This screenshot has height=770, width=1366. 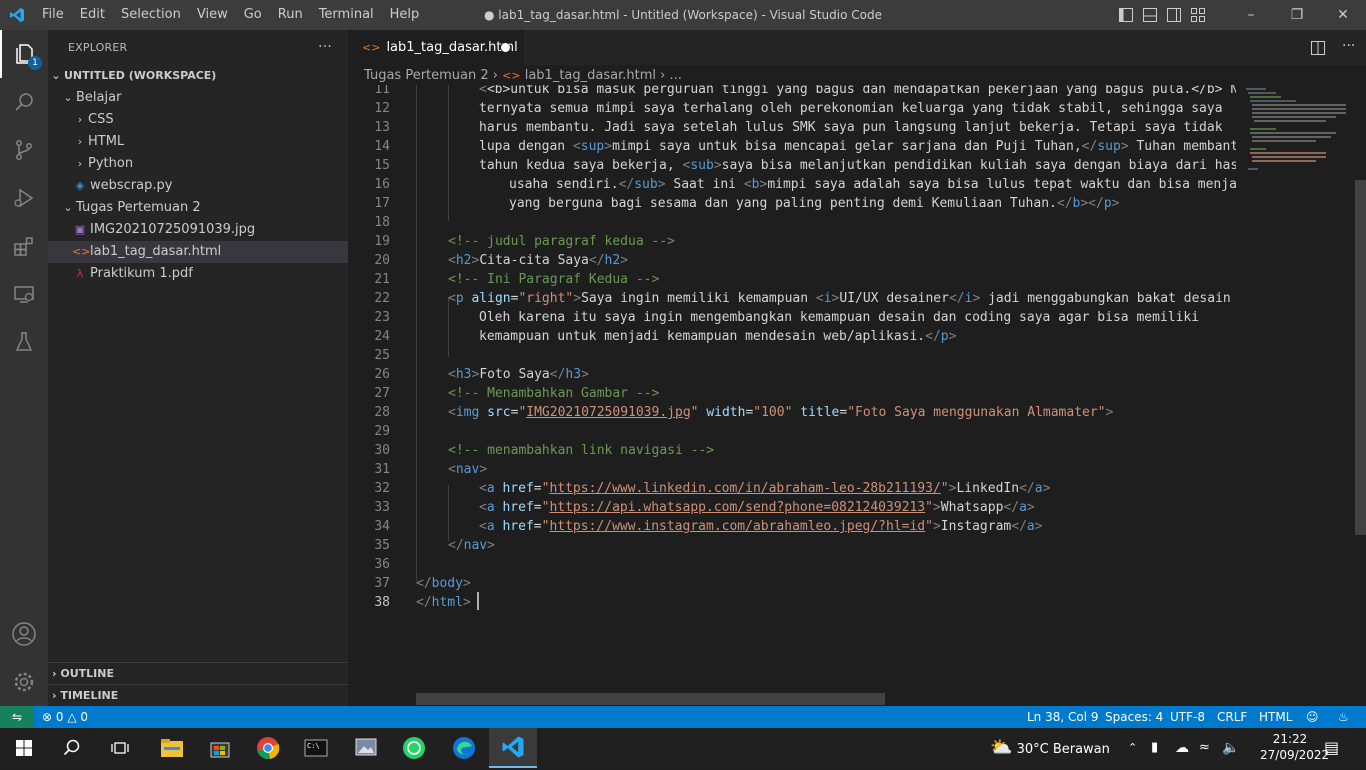 I want to click on onedrive-cloud-icon: ☁, so click(x=1182, y=748).